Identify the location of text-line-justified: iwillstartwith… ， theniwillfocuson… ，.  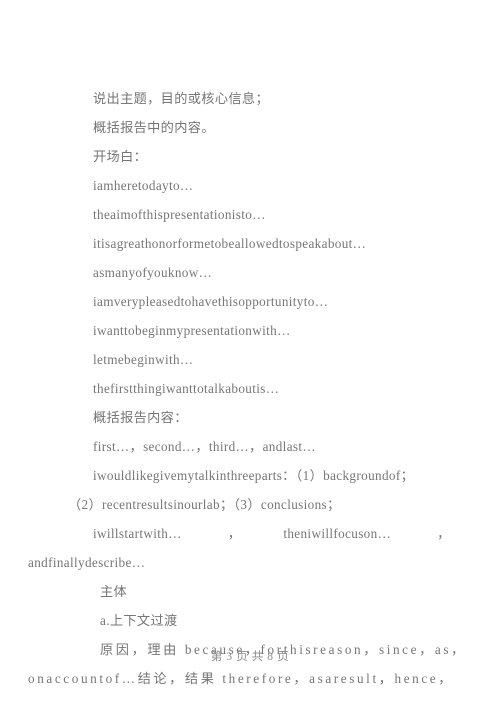
(250, 533).